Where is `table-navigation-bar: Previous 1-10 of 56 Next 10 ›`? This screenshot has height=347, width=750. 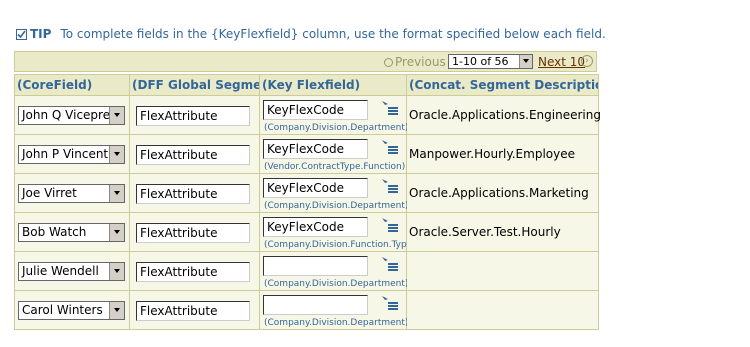
table-navigation-bar: Previous 1-10 of 56 Next 10 › is located at coordinates (305, 61).